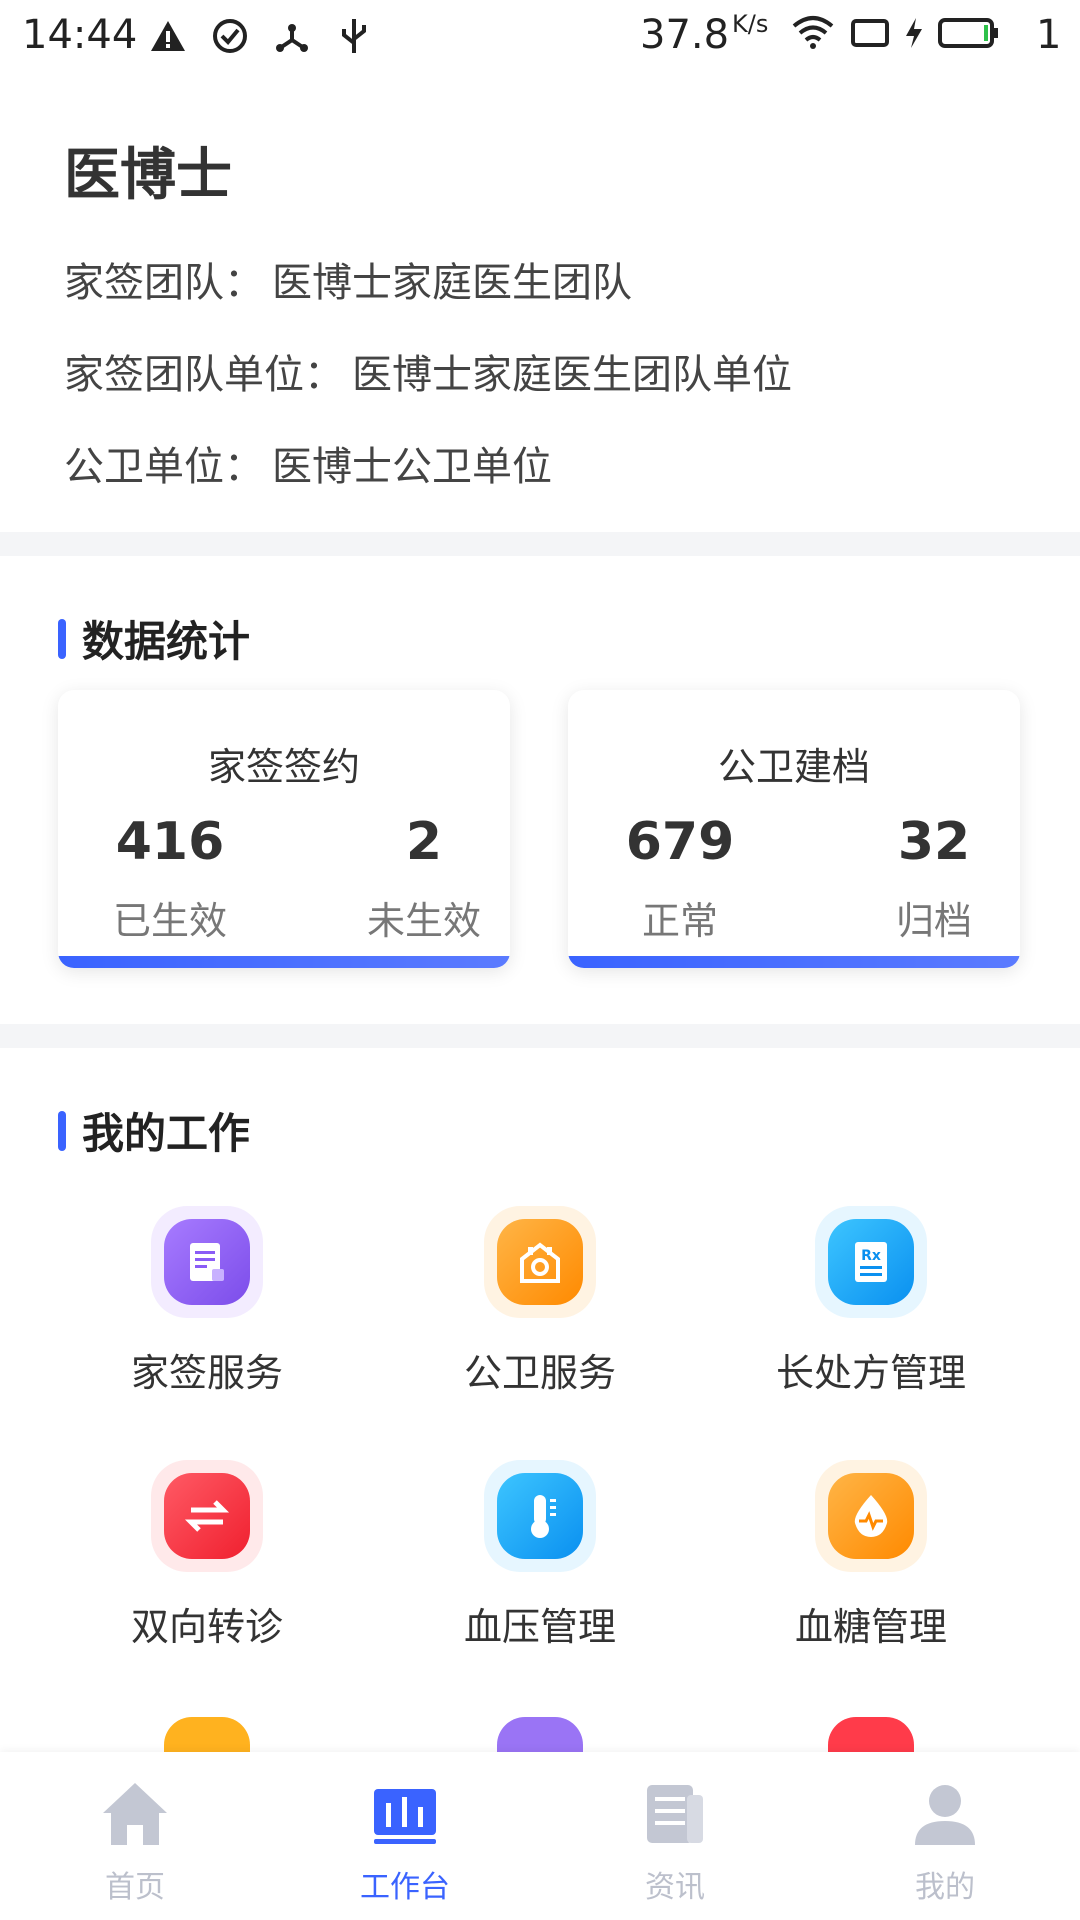  I want to click on team-value: 医博士家庭医生团队, so click(452, 283).